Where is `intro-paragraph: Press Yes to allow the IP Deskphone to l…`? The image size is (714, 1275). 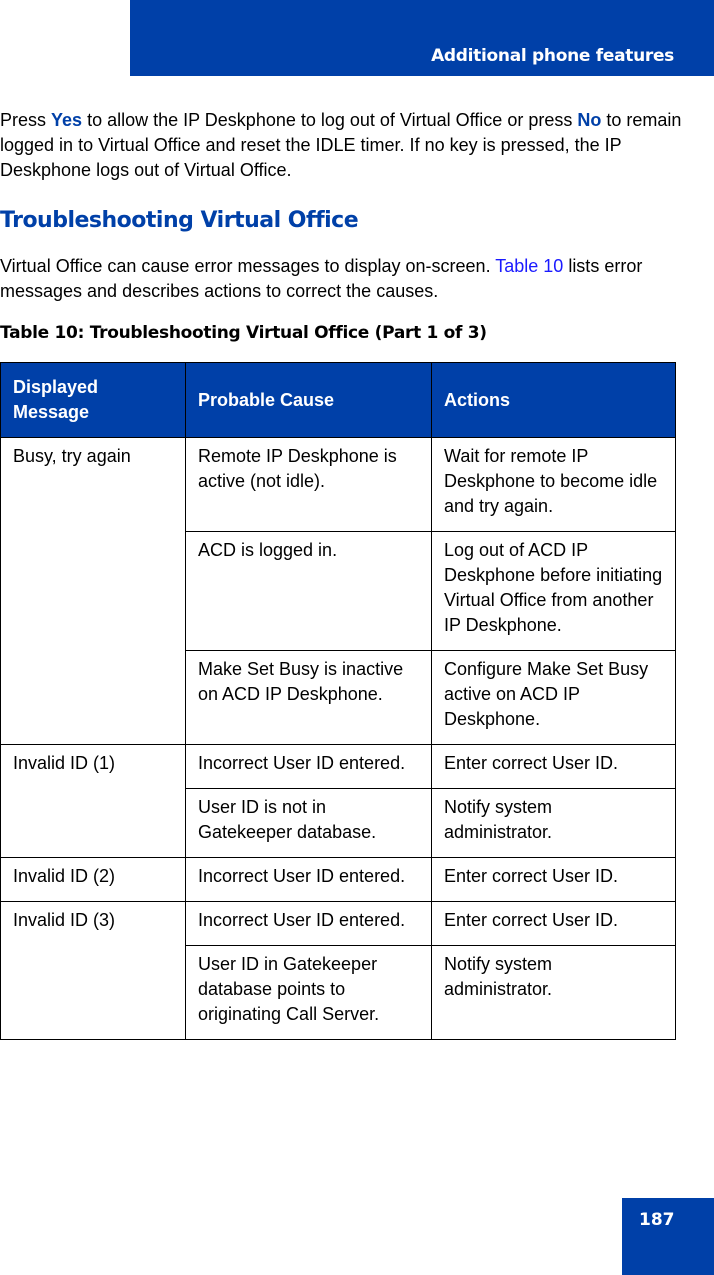
intro-paragraph: Press Yes to allow the IP Deskphone to l… is located at coordinates (345, 145).